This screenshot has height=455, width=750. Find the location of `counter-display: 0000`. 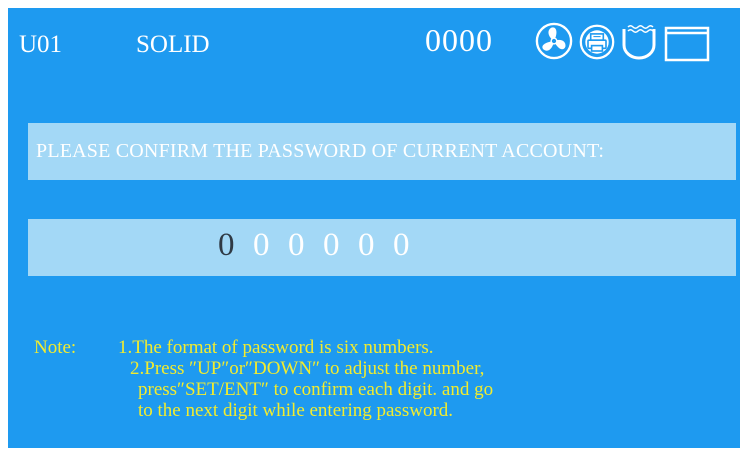

counter-display: 0000 is located at coordinates (459, 40).